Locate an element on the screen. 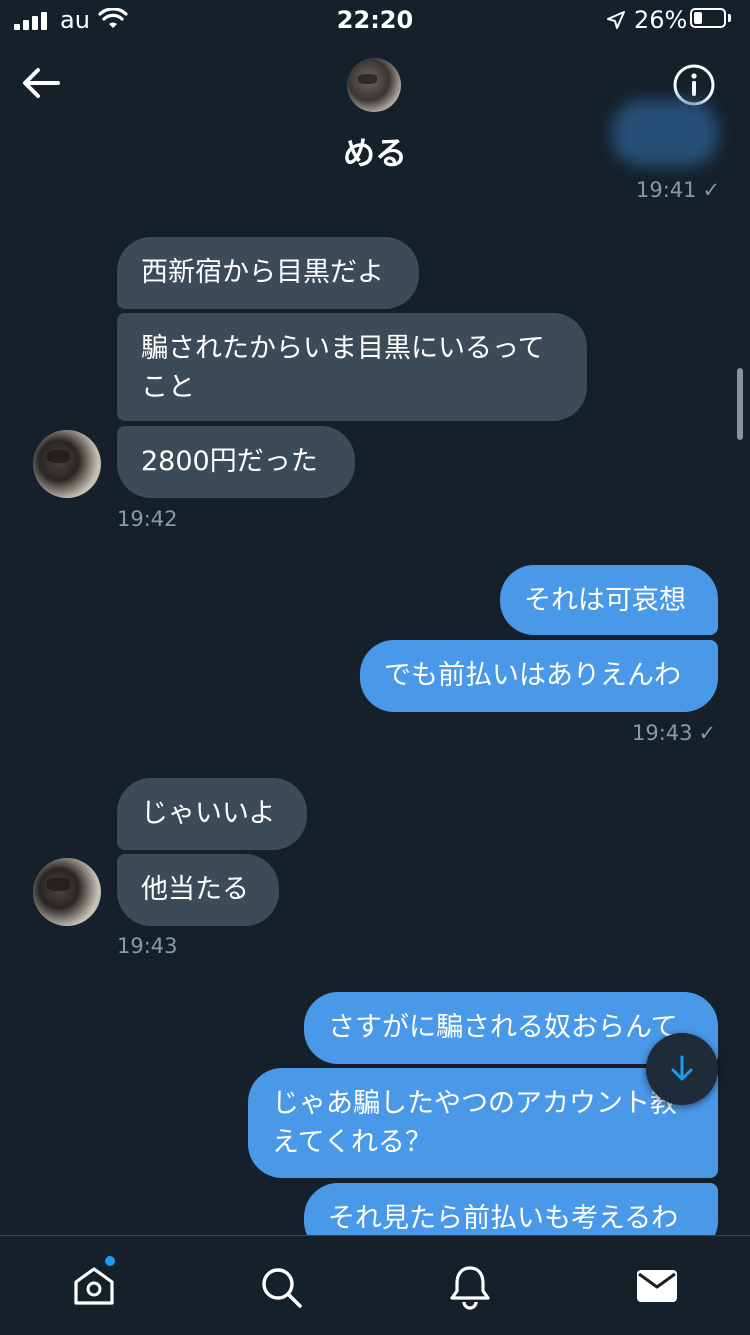  tab-notifications is located at coordinates (470, 1285).